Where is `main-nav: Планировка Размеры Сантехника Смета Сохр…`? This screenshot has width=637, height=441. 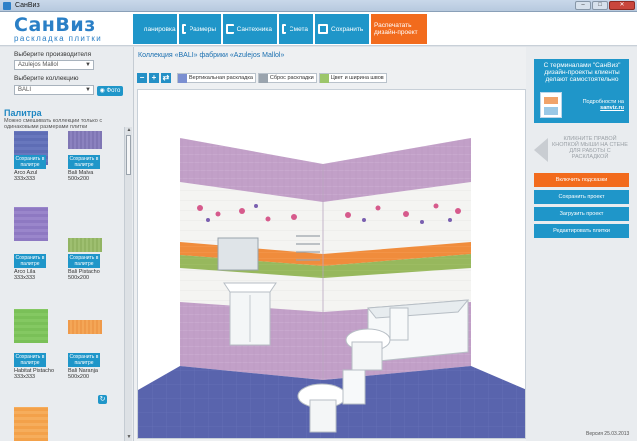 main-nav: Планировка Размеры Сантехника Смета Сохр… is located at coordinates (280, 29).